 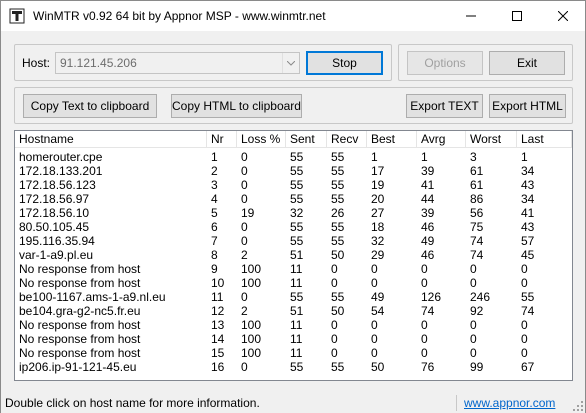 What do you see at coordinates (222, 139) in the screenshot?
I see `column-header-nr: Nr` at bounding box center [222, 139].